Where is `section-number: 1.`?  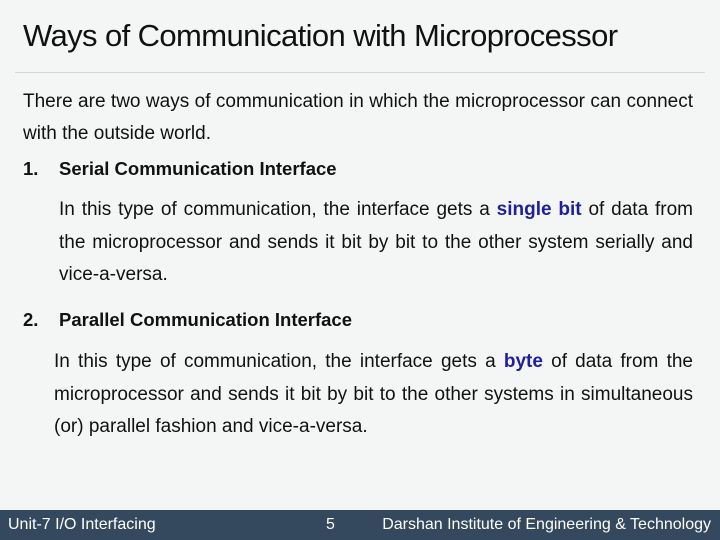
section-number: 1. is located at coordinates (31, 168).